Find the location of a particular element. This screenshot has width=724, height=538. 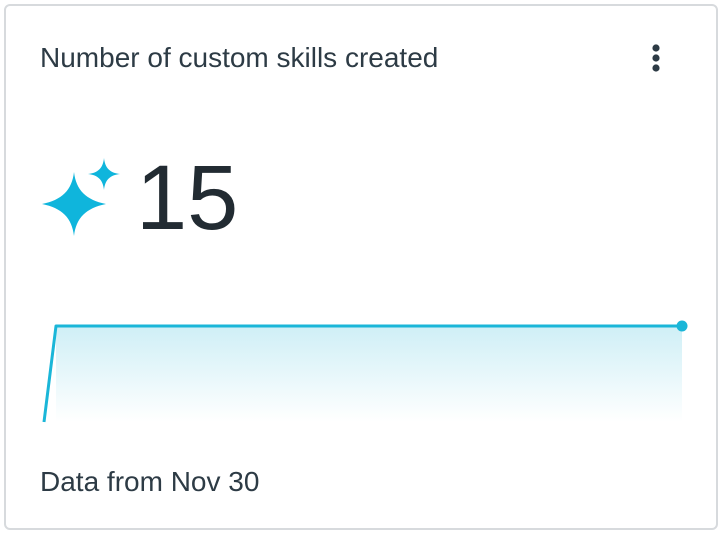

sparkle-icon is located at coordinates (81, 197).